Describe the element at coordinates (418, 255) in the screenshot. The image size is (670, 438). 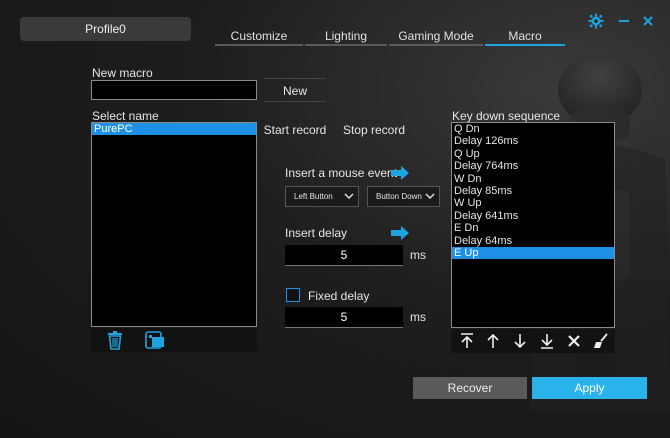
I see `delay-unit: ms` at that location.